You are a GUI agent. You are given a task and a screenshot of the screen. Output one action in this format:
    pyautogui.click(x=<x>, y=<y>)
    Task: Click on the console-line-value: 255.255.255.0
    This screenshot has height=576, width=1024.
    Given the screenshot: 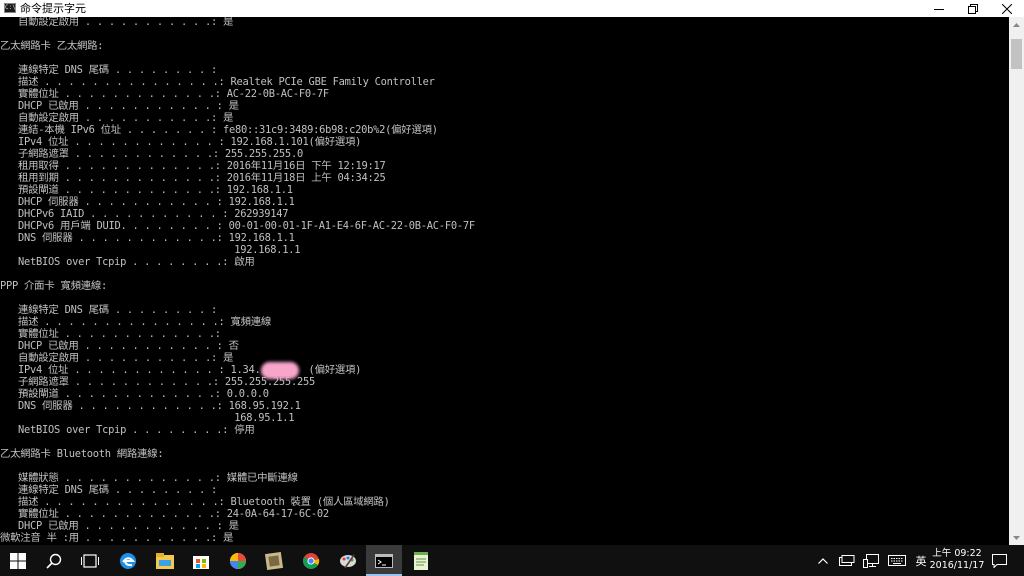 What is the action you would take?
    pyautogui.click(x=263, y=154)
    